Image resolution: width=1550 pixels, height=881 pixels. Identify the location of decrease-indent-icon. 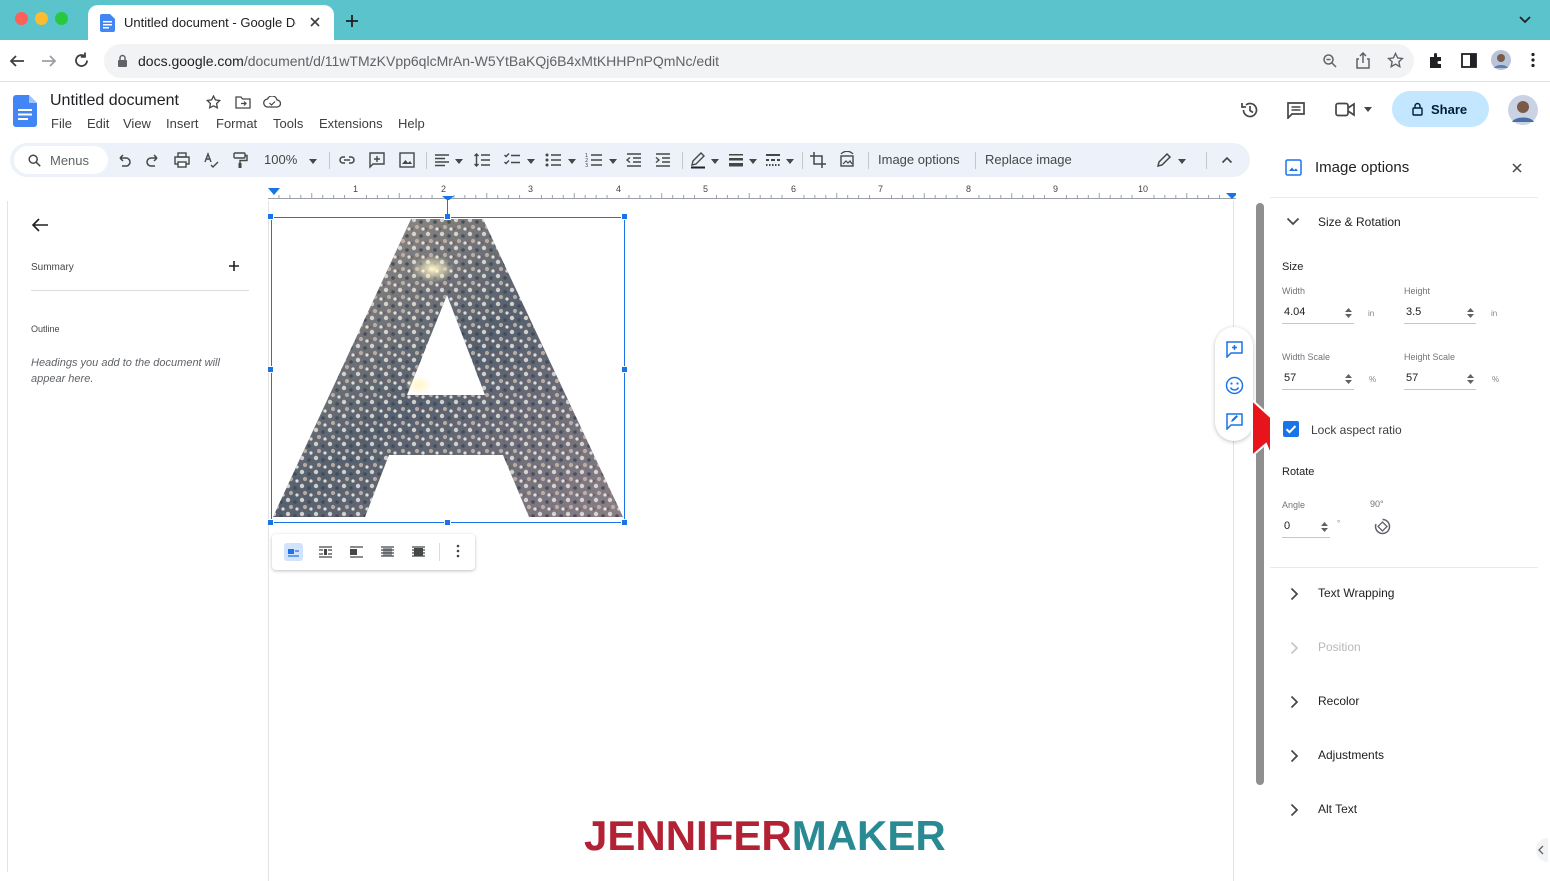
(634, 160).